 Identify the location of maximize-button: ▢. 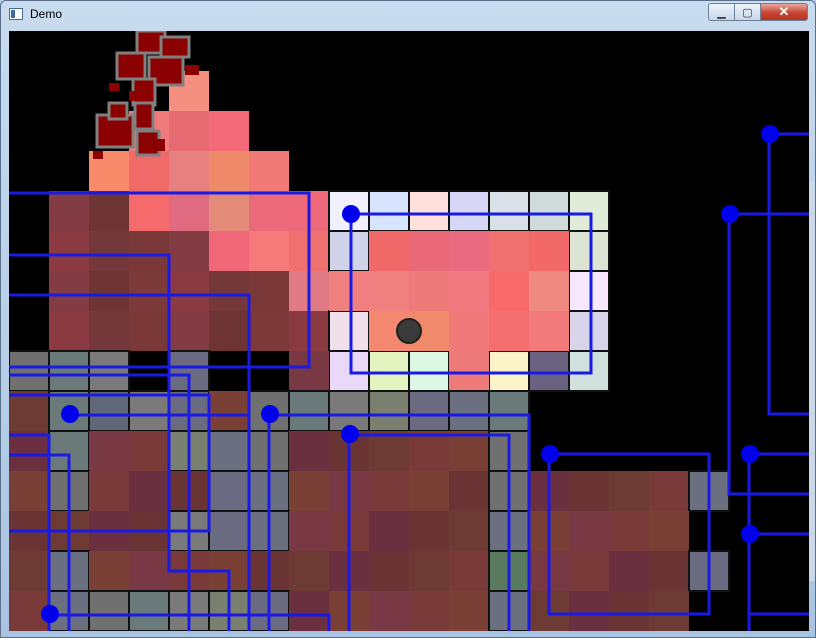
(747, 12).